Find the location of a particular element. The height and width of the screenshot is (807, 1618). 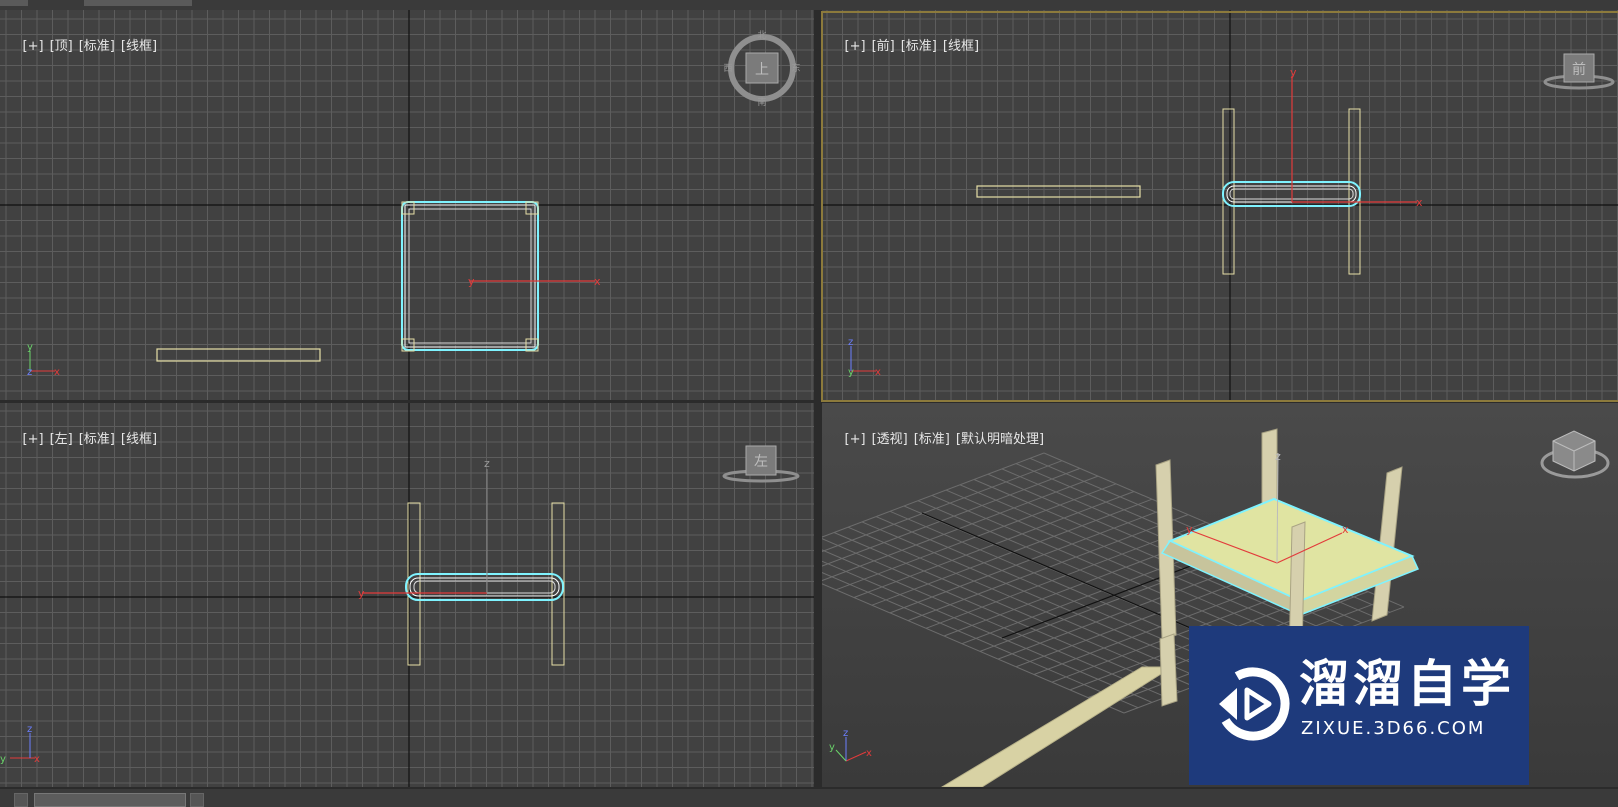

viewcube: 左 is located at coordinates (761, 464).